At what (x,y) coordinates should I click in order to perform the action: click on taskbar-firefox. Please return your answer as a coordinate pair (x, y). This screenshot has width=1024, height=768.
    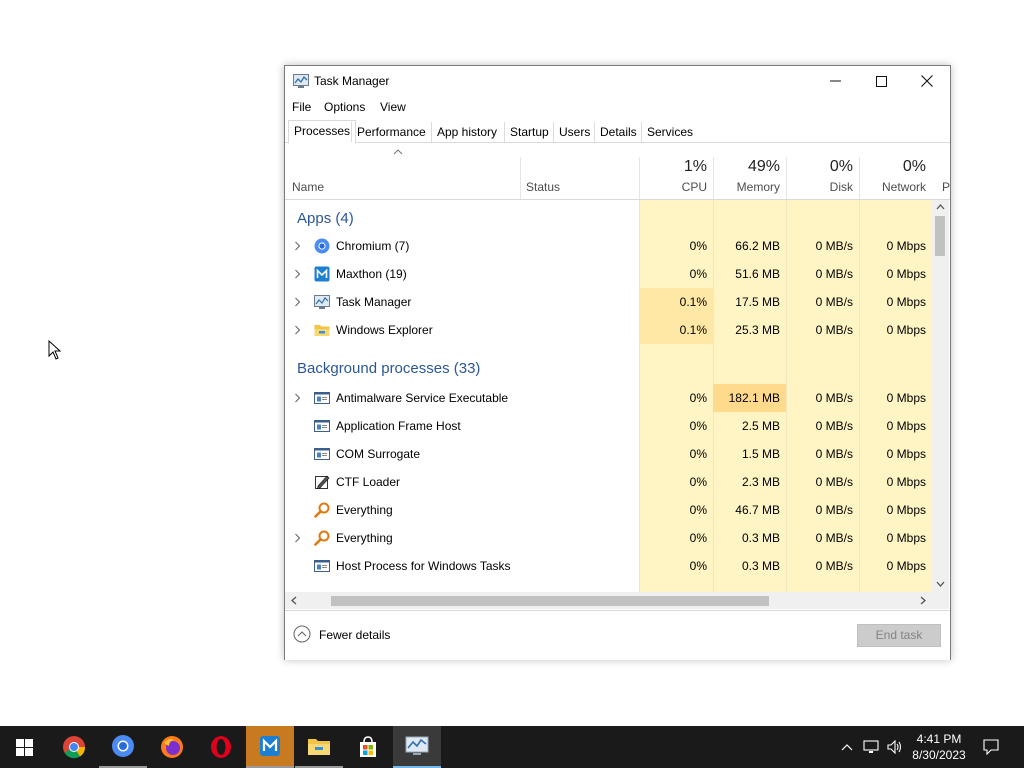
    Looking at the image, I should click on (172, 747).